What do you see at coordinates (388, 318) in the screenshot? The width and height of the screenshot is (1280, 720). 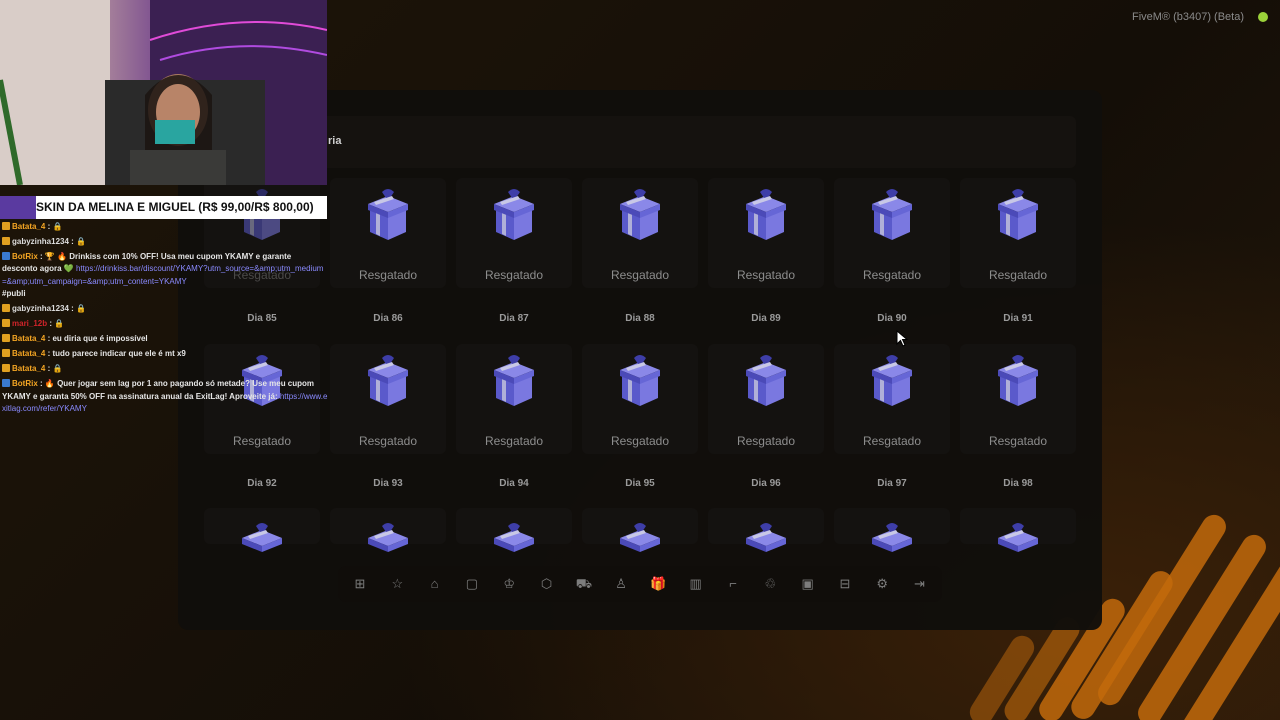 I see `day-label: Dia 86` at bounding box center [388, 318].